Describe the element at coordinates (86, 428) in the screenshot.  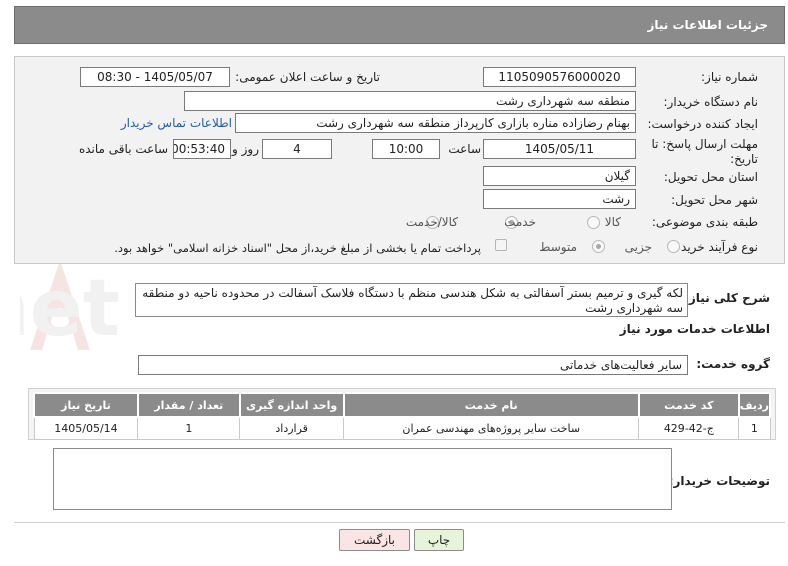
I see `need-date-cell: 1405/05/14` at that location.